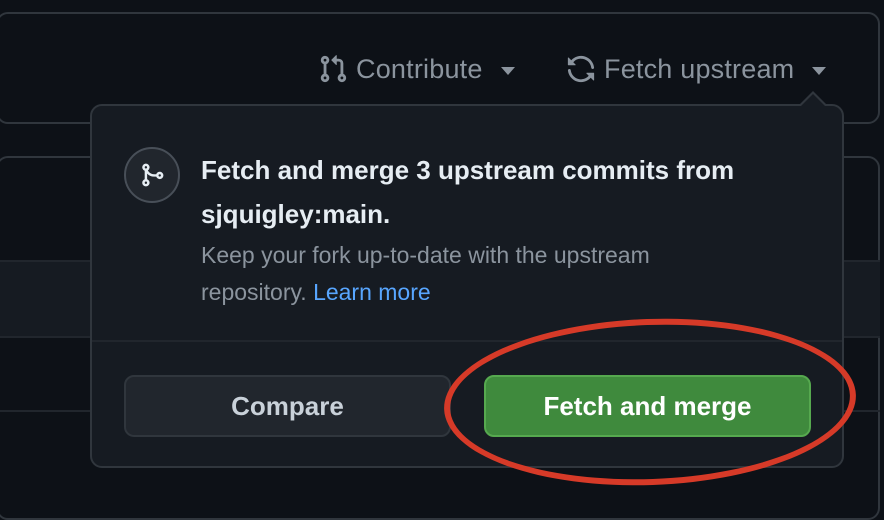  Describe the element at coordinates (647, 406) in the screenshot. I see `fetch-and-merge-button: Fetch and merge` at that location.